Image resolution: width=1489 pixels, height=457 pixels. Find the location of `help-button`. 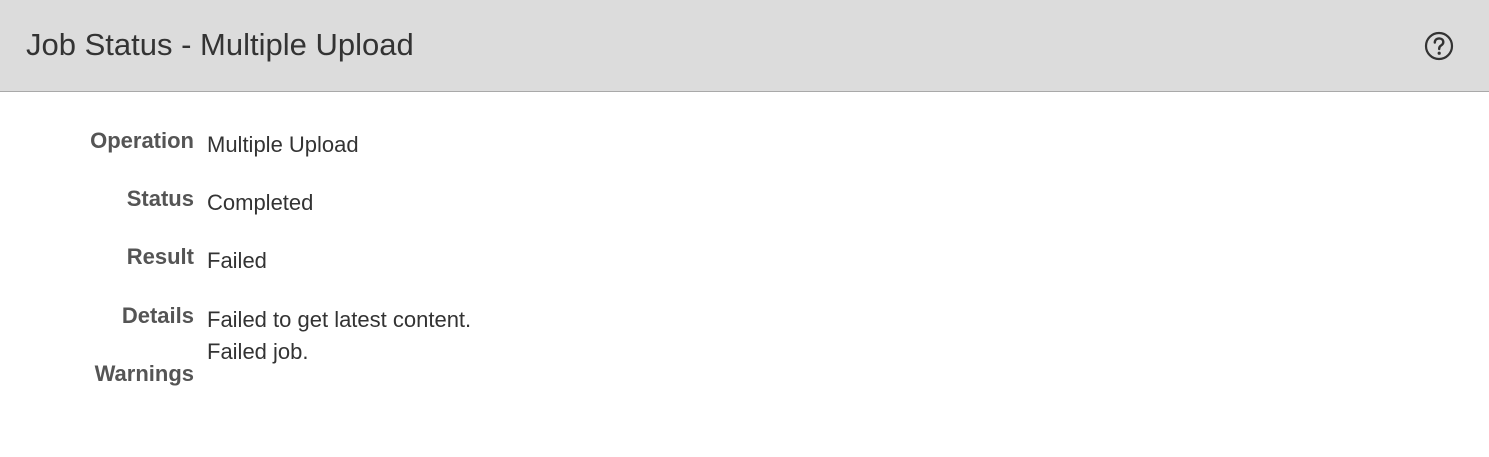

help-button is located at coordinates (1439, 46).